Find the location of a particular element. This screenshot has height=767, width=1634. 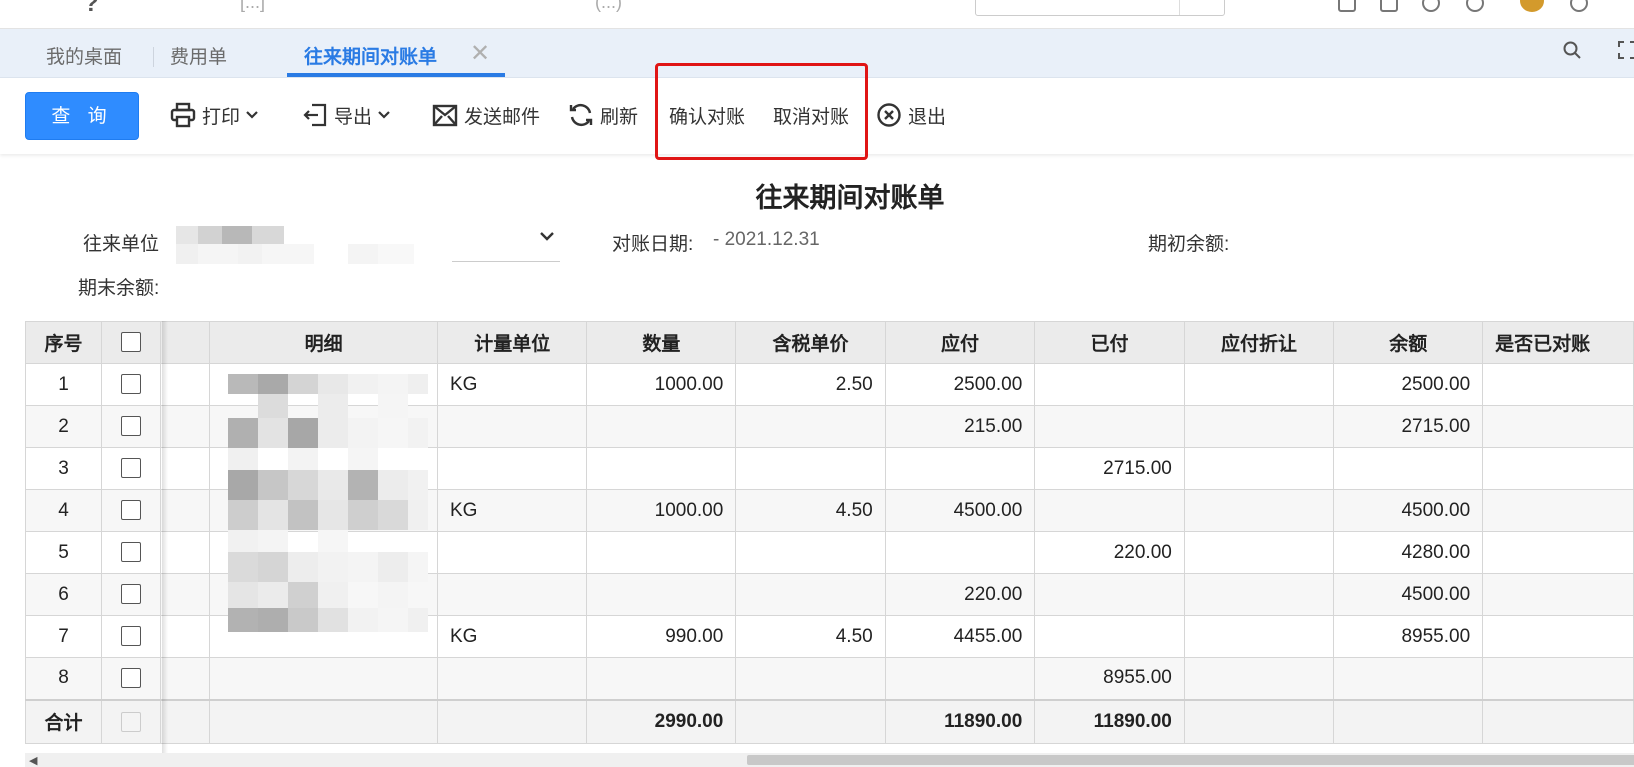

closing-balance-label: 期末余额: is located at coordinates (119, 288).